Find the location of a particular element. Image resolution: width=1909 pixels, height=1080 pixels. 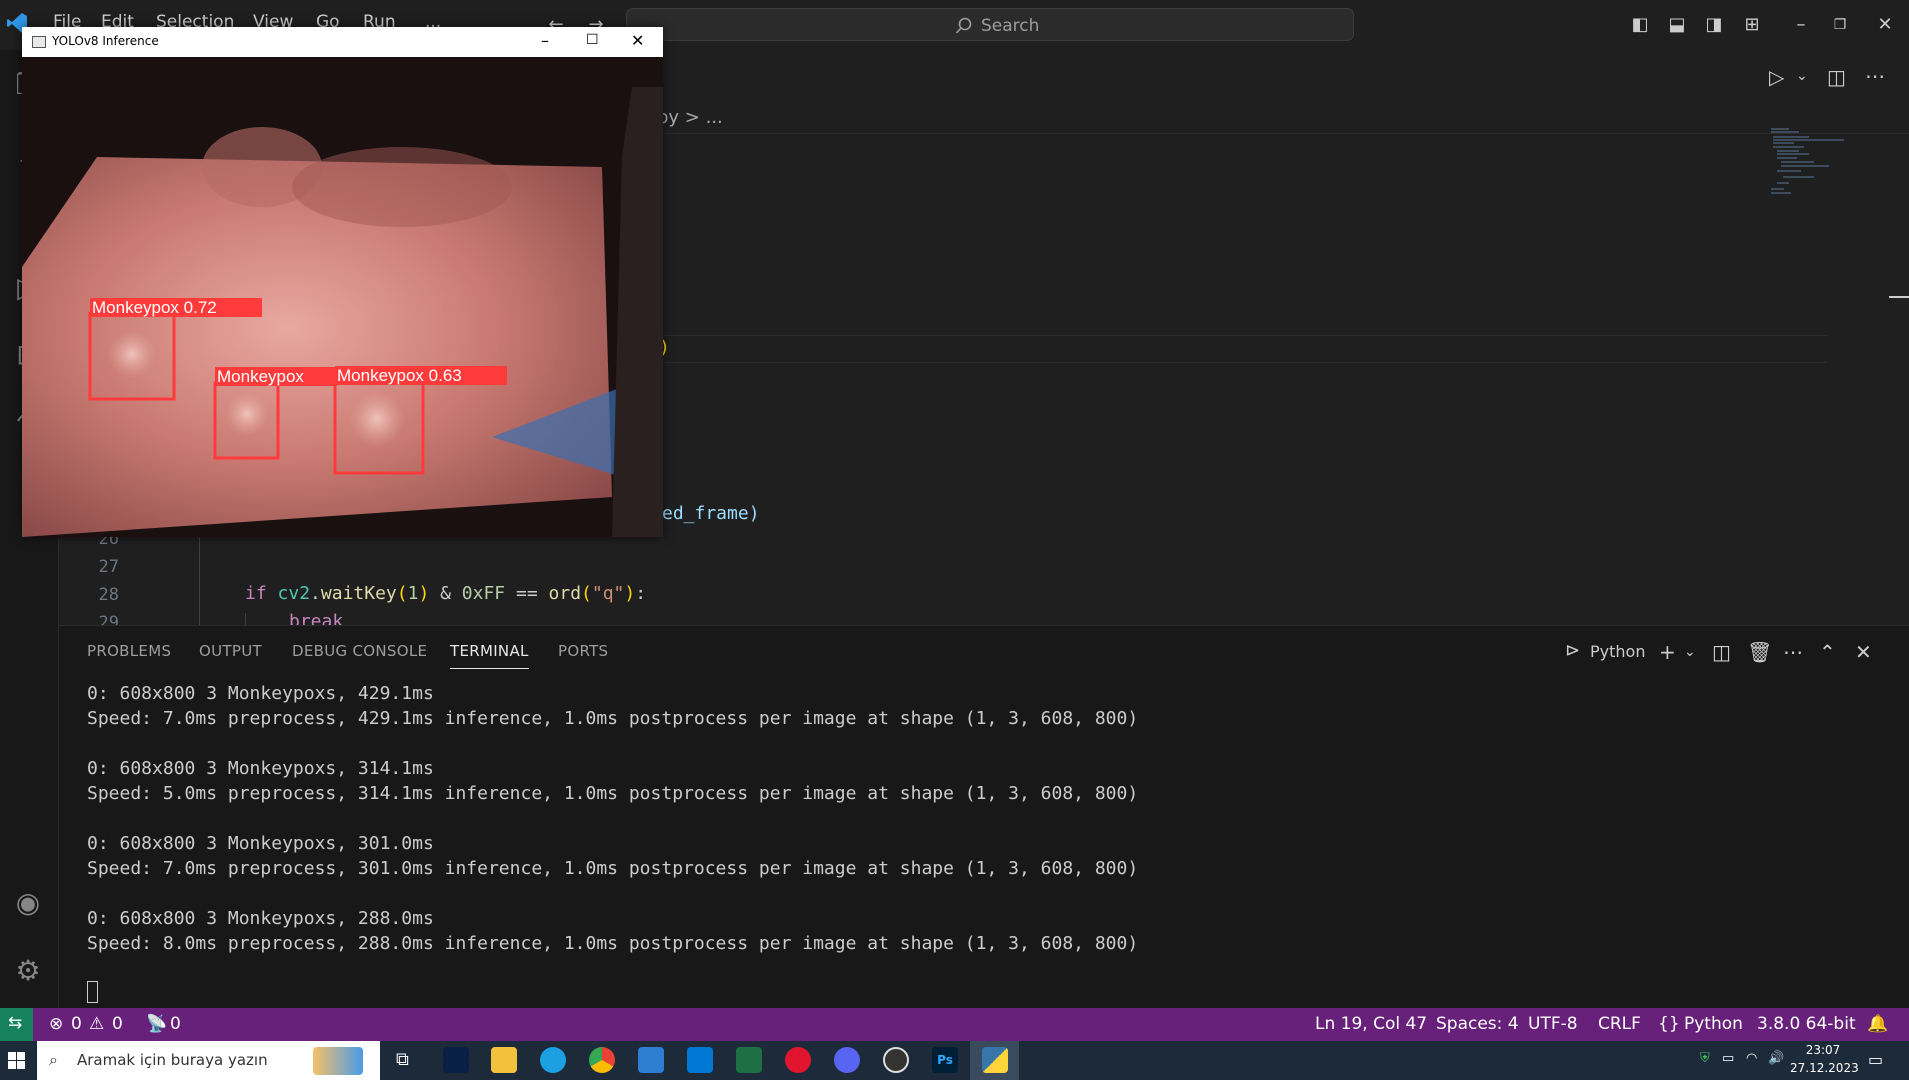

toggle-panel-icon: ⬓ is located at coordinates (1677, 25).